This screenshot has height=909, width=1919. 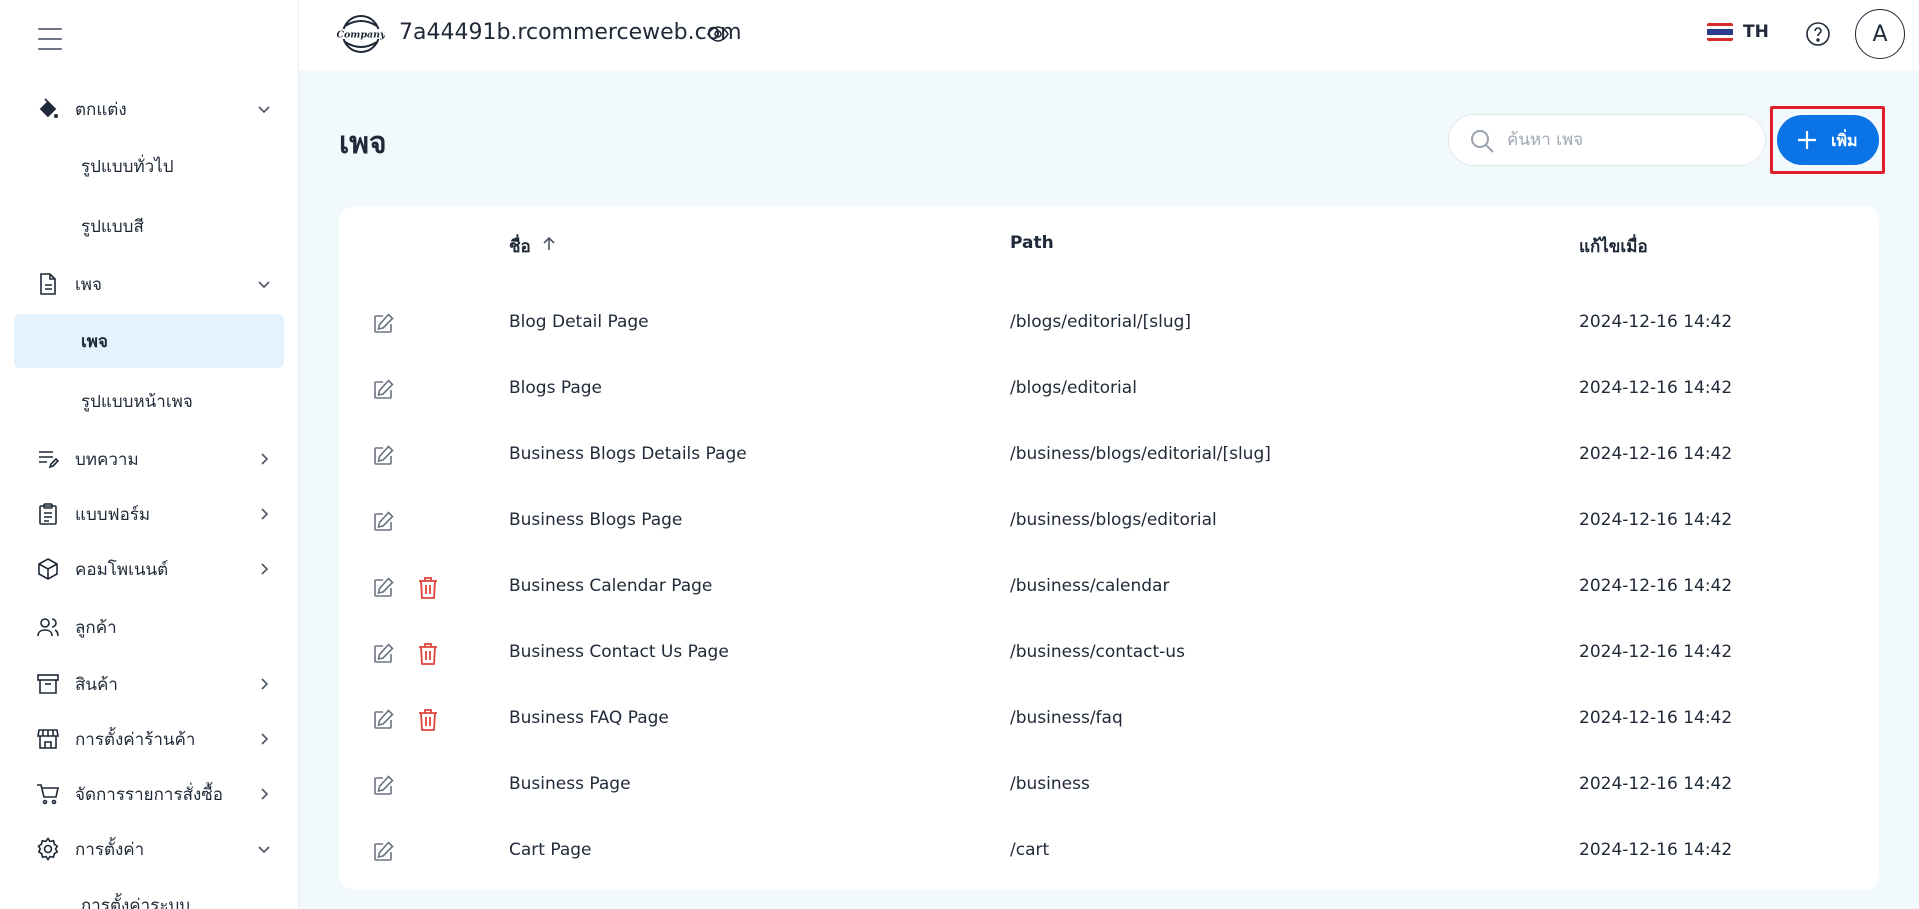 I want to click on sidebar-item-products: สินค้า, so click(x=149, y=684).